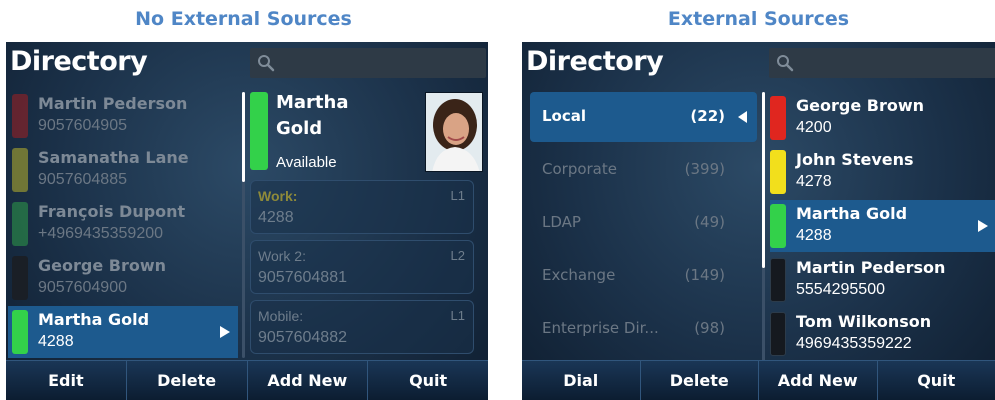 This screenshot has height=400, width=995. I want to click on field-value: 9057604881, so click(302, 277).